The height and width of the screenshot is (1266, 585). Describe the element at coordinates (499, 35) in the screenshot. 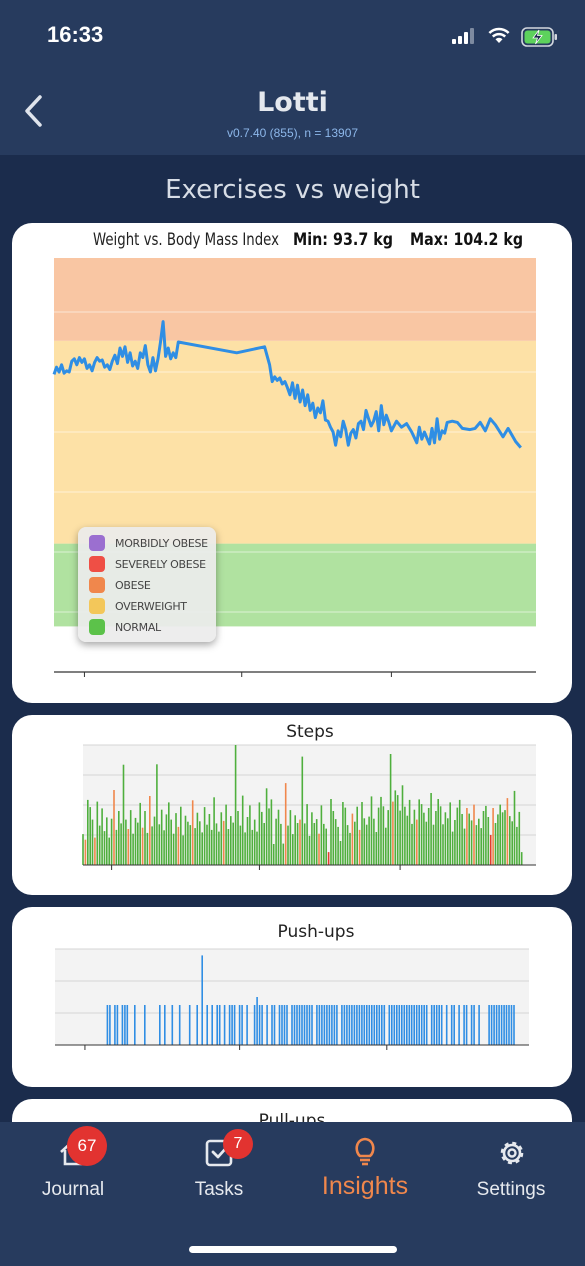

I see `wifi-icon` at that location.